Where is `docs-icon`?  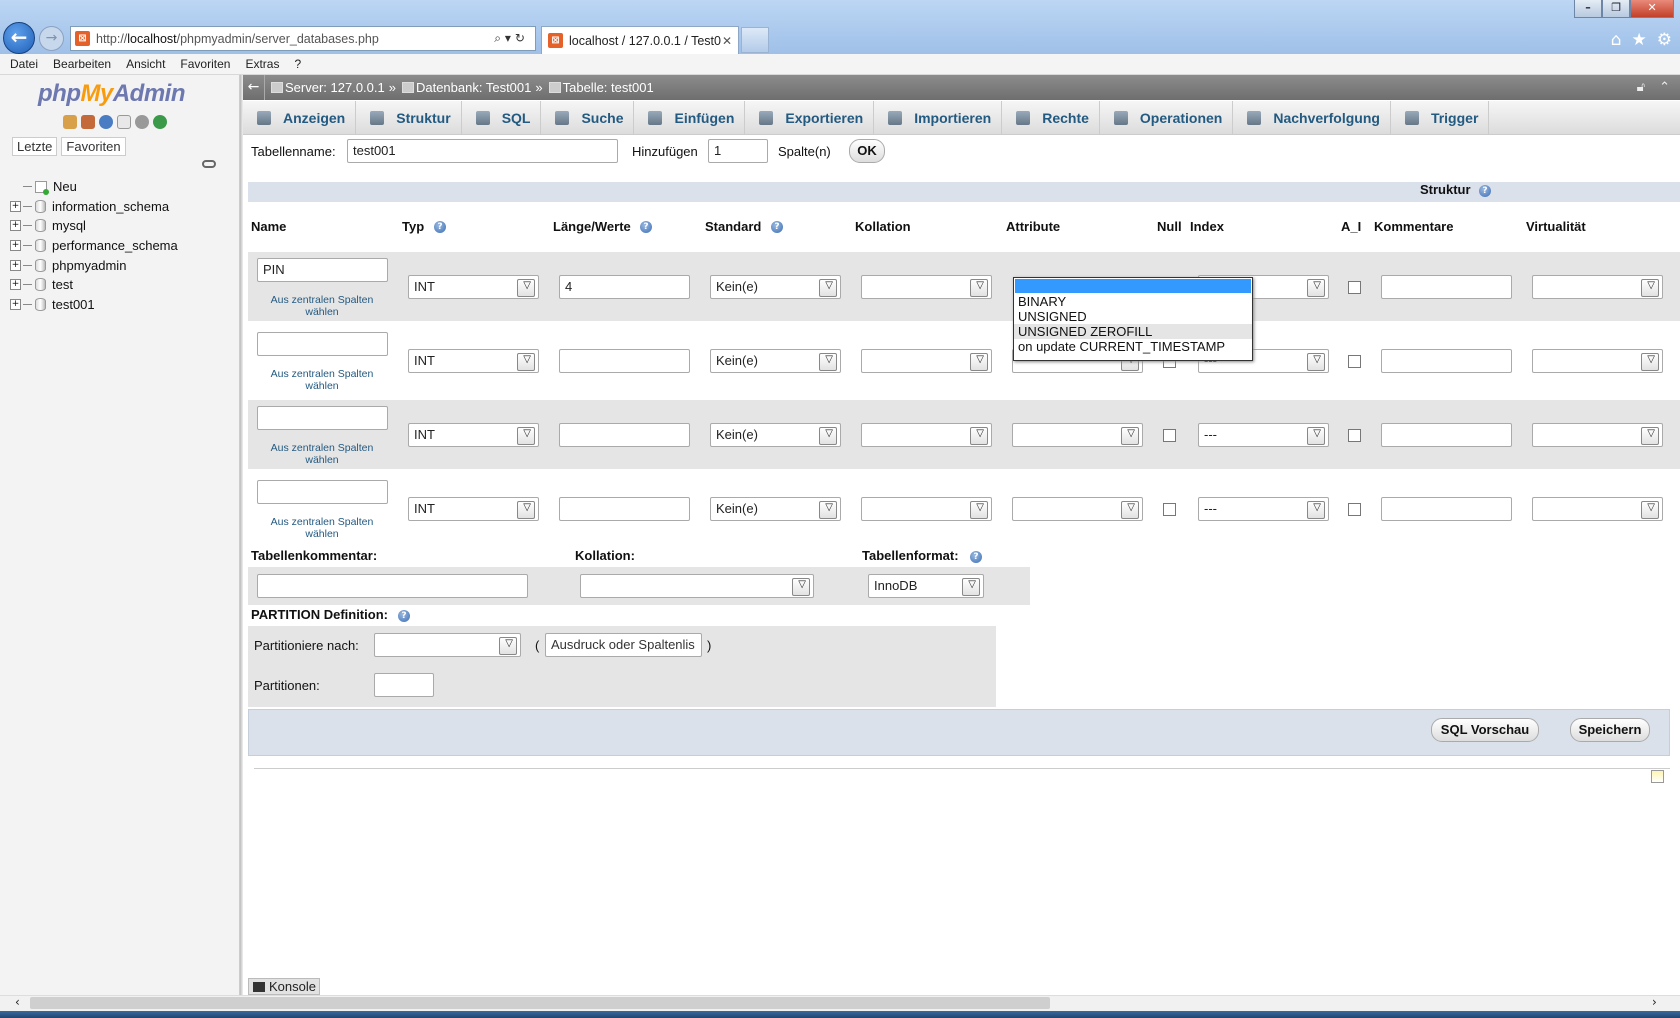 docs-icon is located at coordinates (124, 122).